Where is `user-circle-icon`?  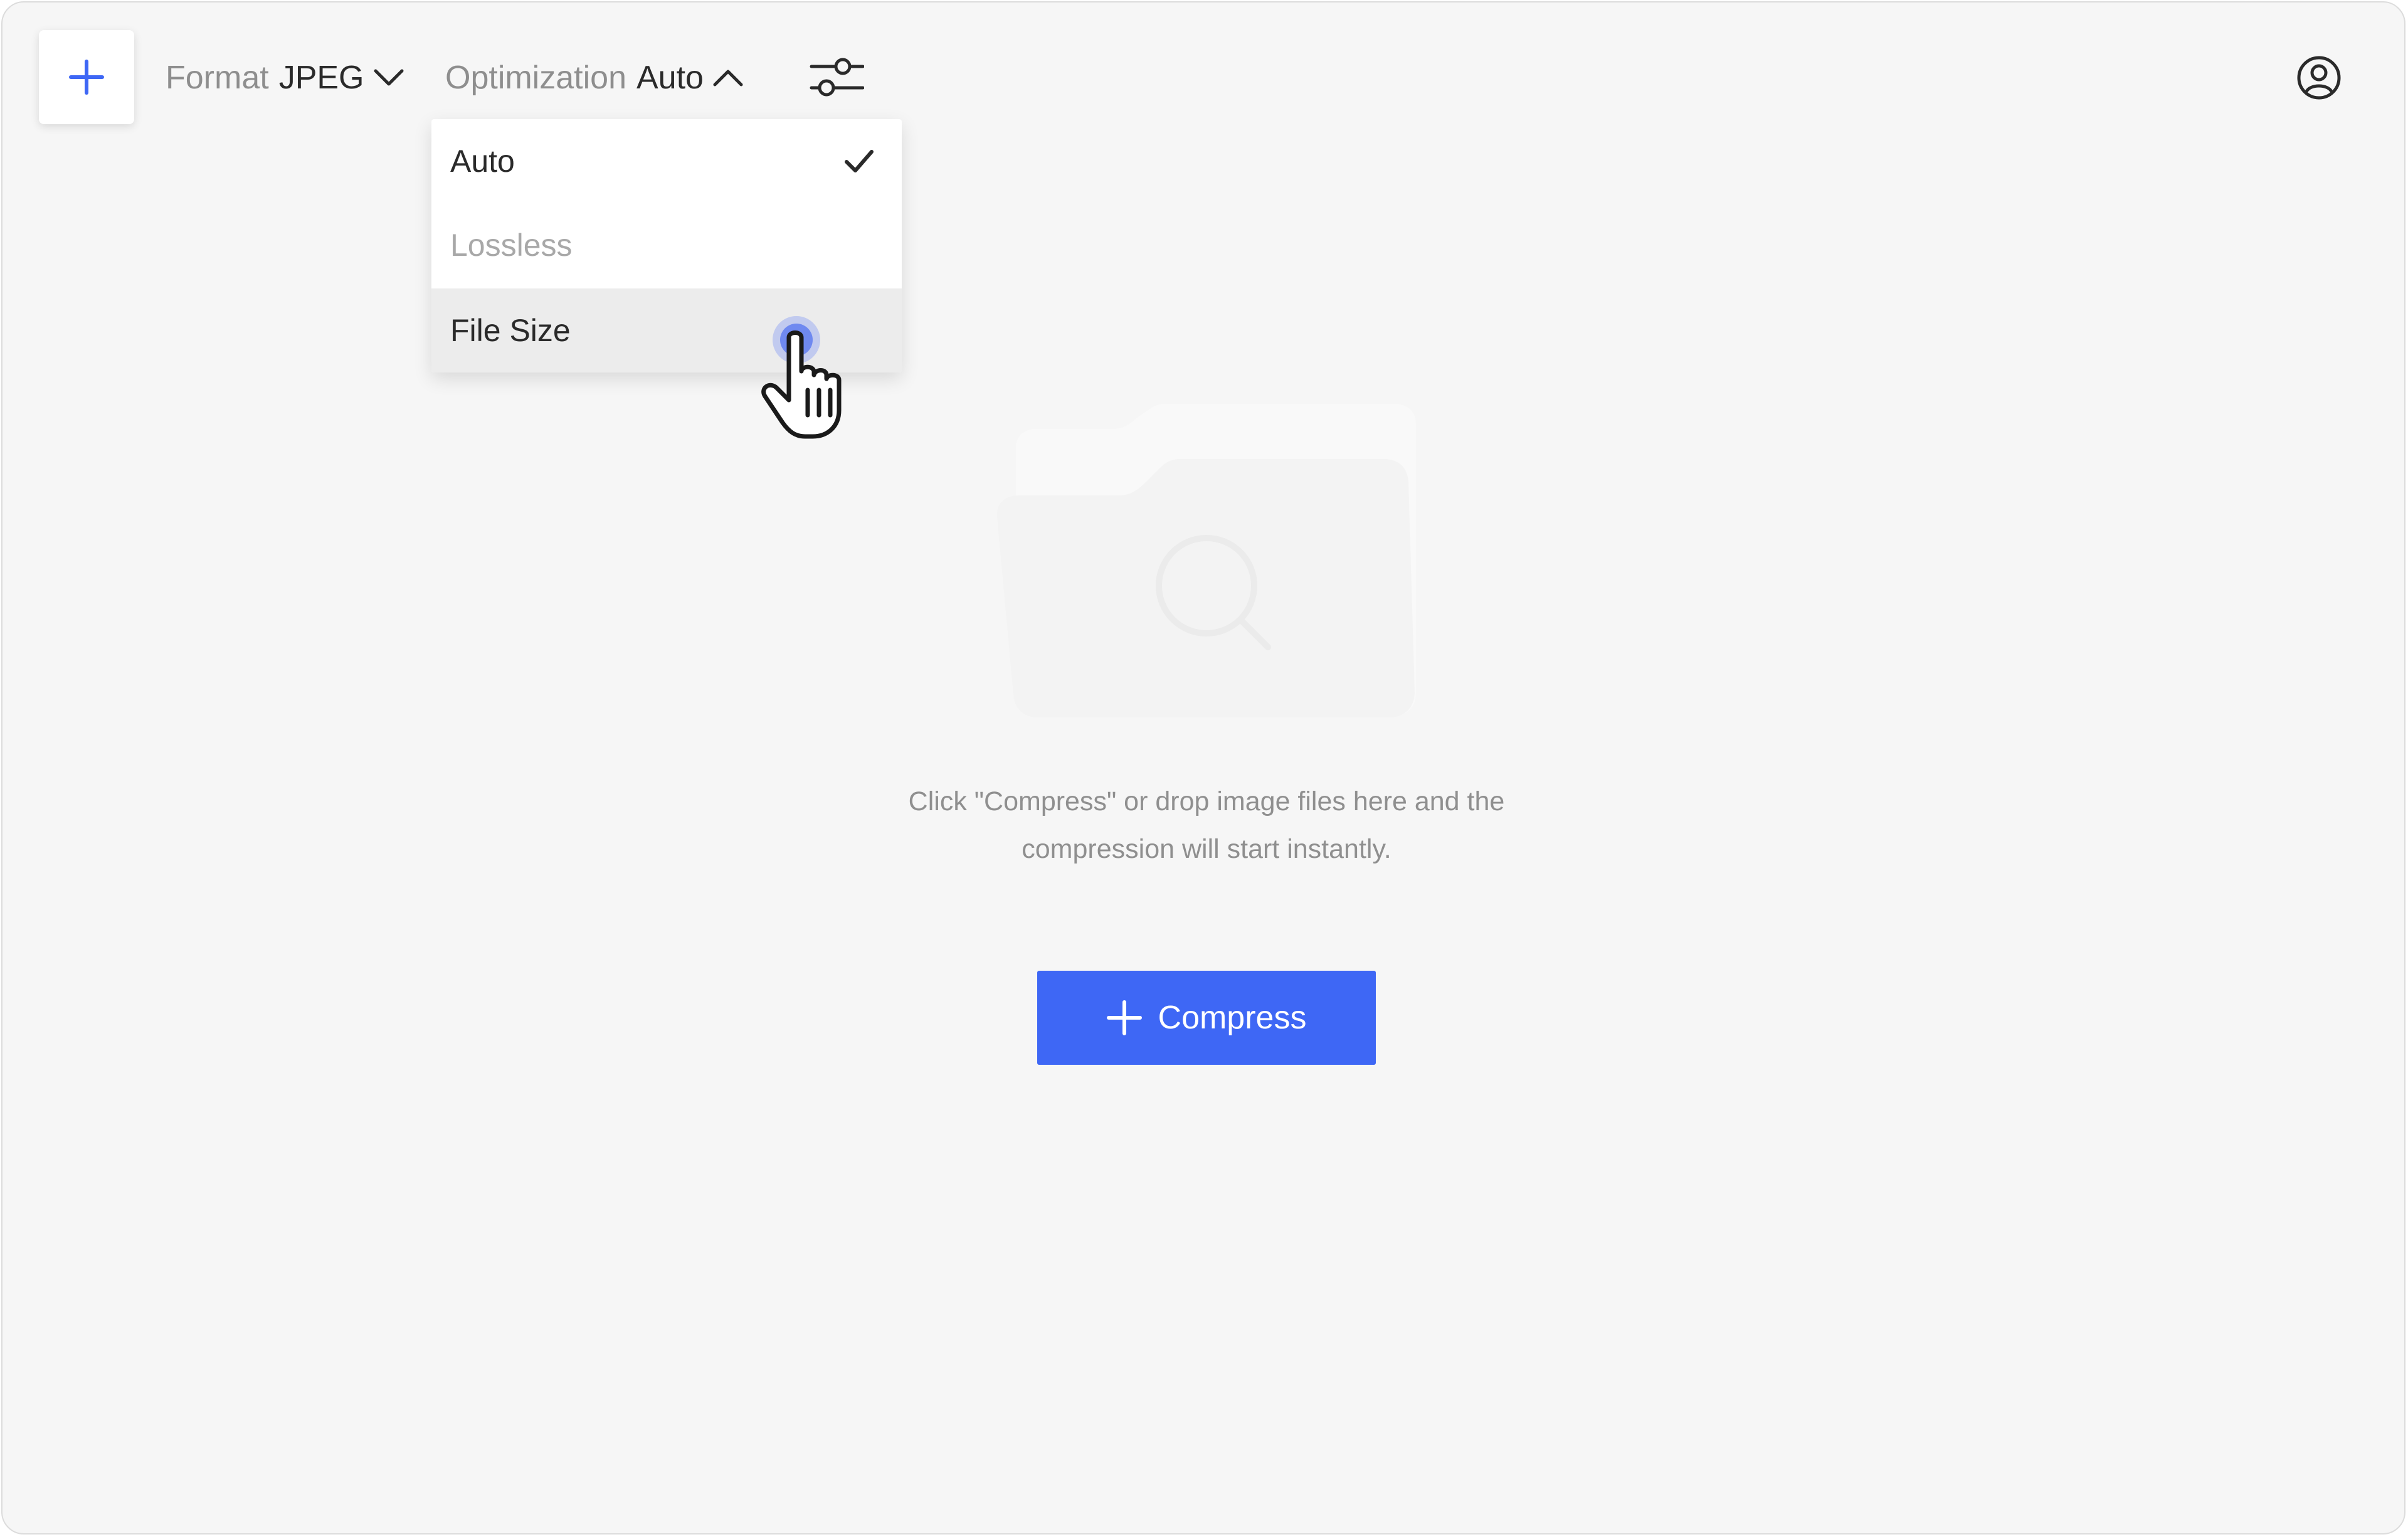 user-circle-icon is located at coordinates (2319, 77).